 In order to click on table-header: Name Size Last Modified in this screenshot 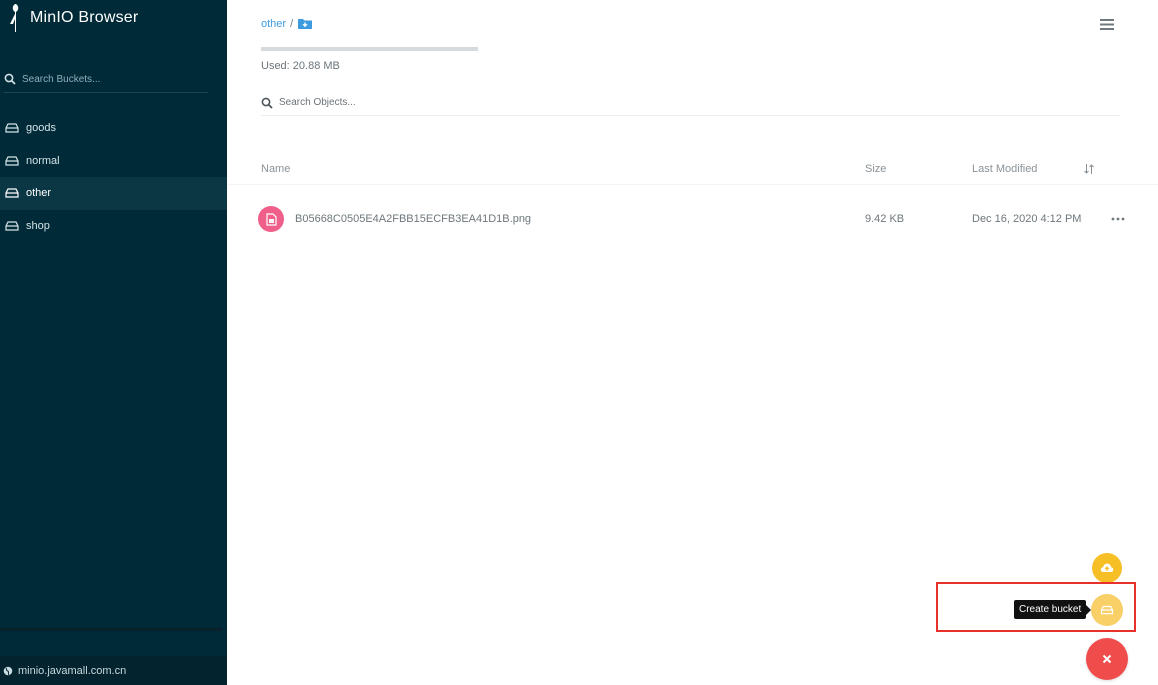, I will do `click(692, 169)`.